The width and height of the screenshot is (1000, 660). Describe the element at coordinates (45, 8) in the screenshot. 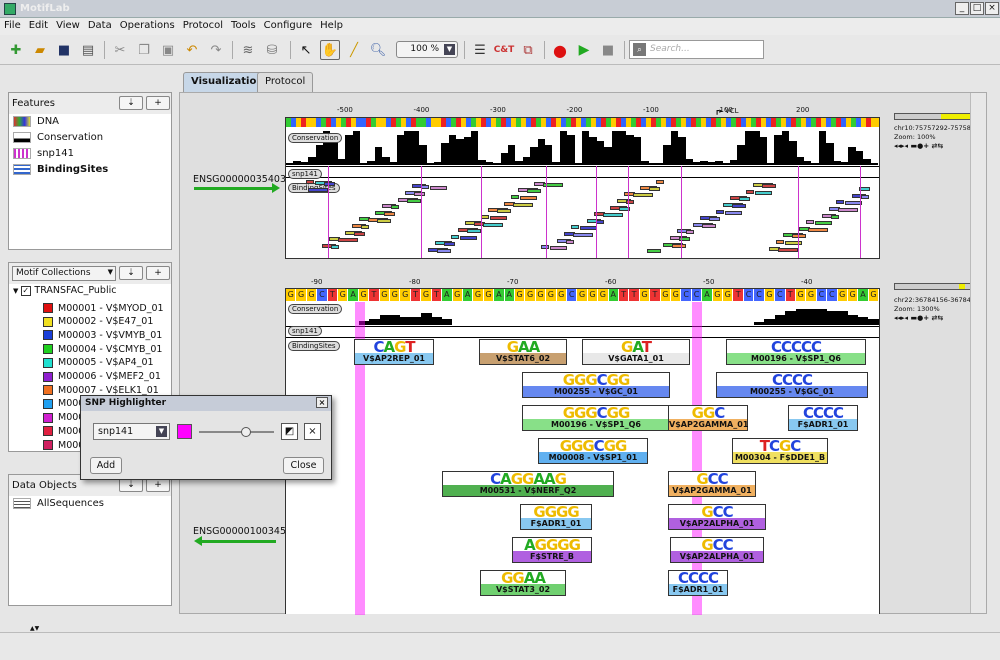

I see `window-title: MotifLab` at that location.